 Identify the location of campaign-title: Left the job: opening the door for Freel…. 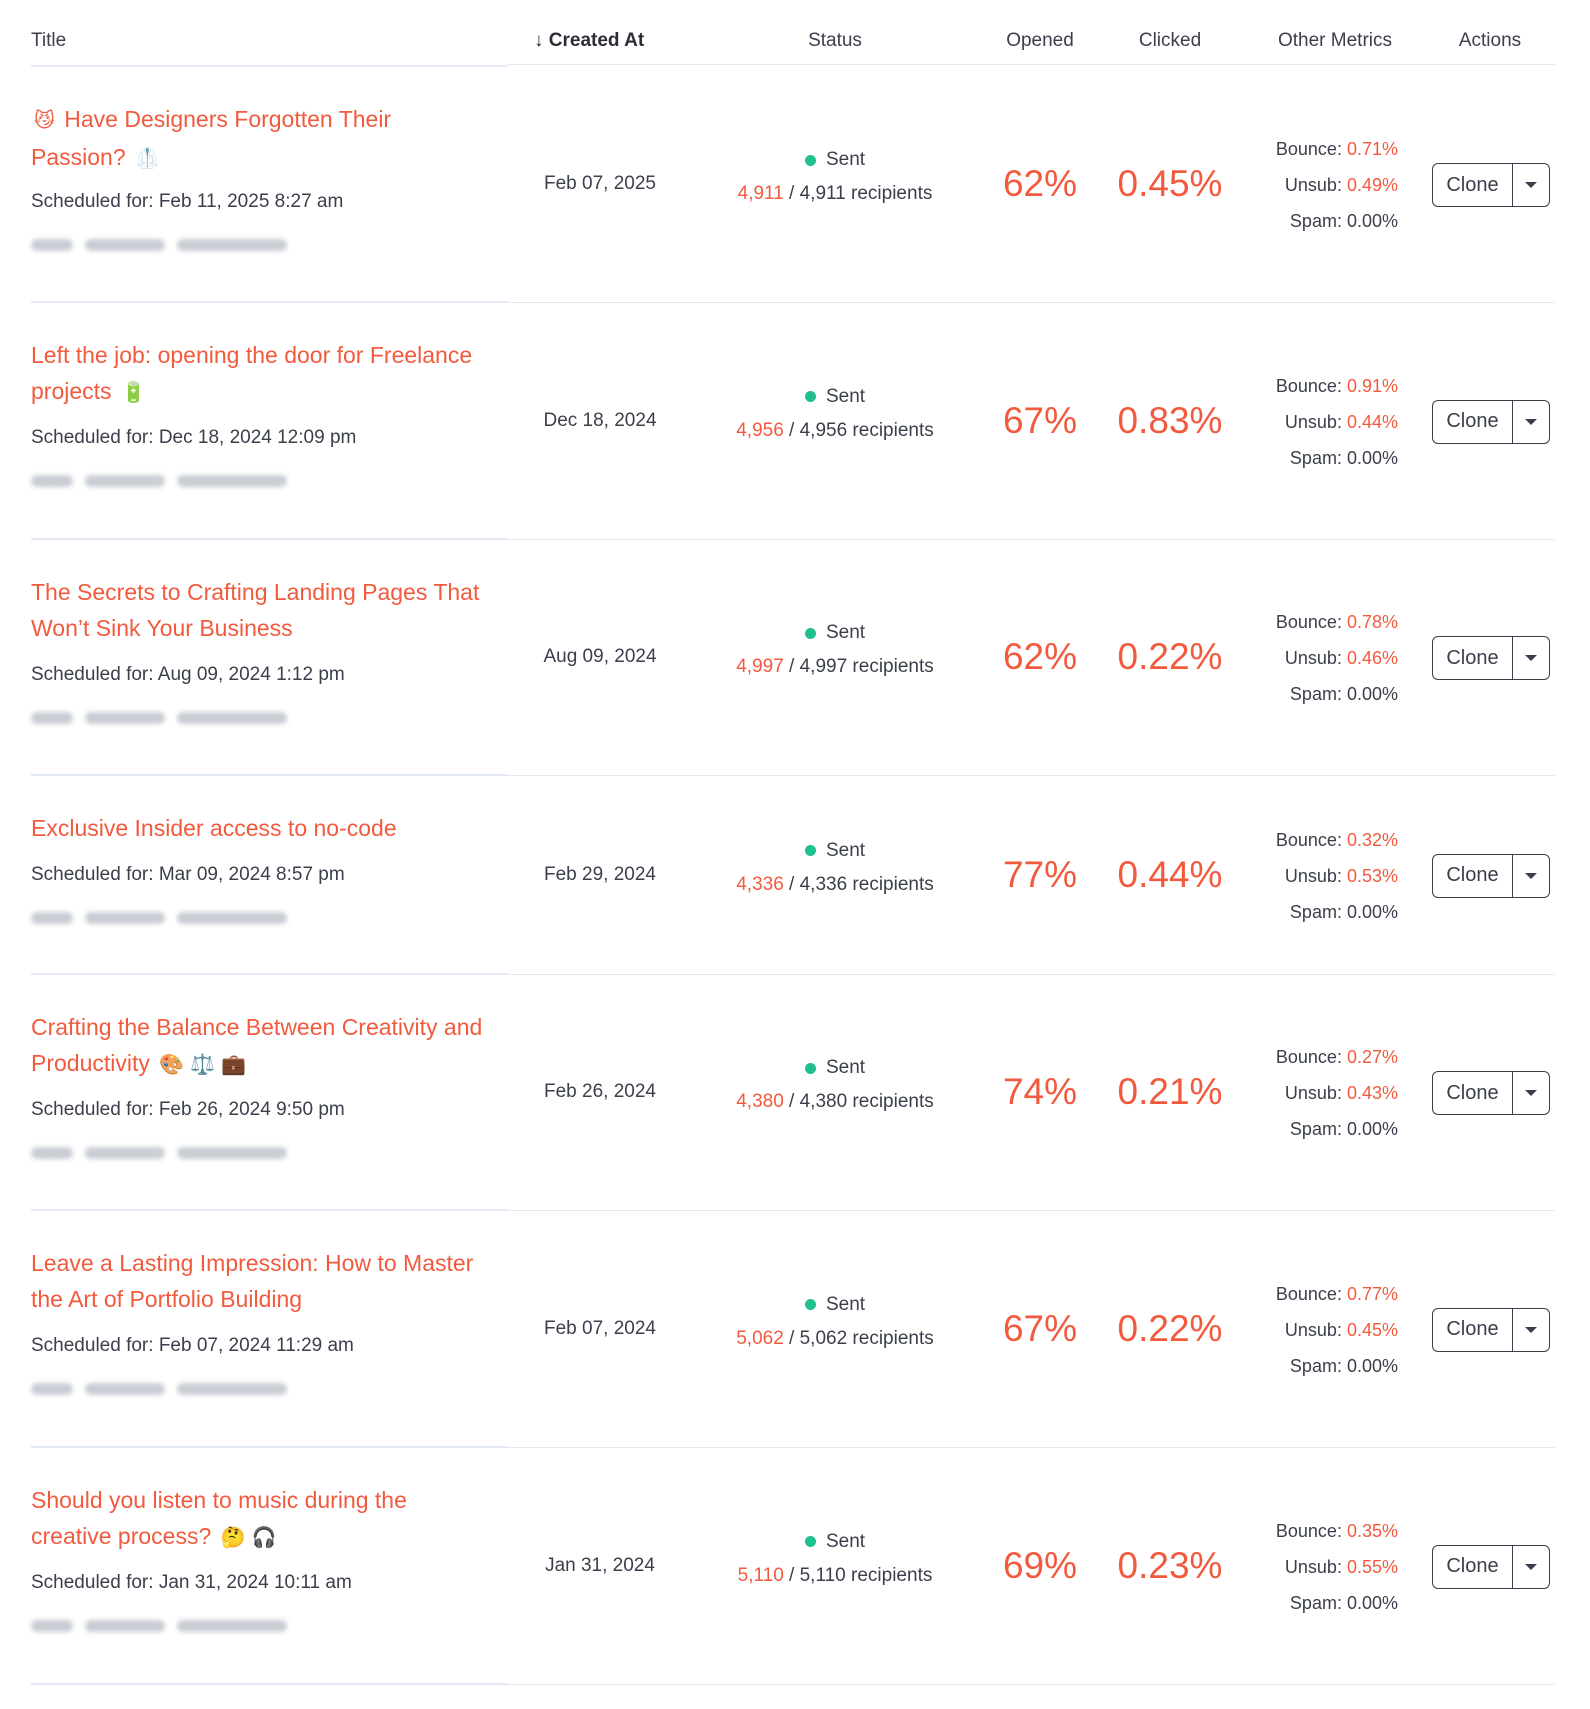
(261, 374).